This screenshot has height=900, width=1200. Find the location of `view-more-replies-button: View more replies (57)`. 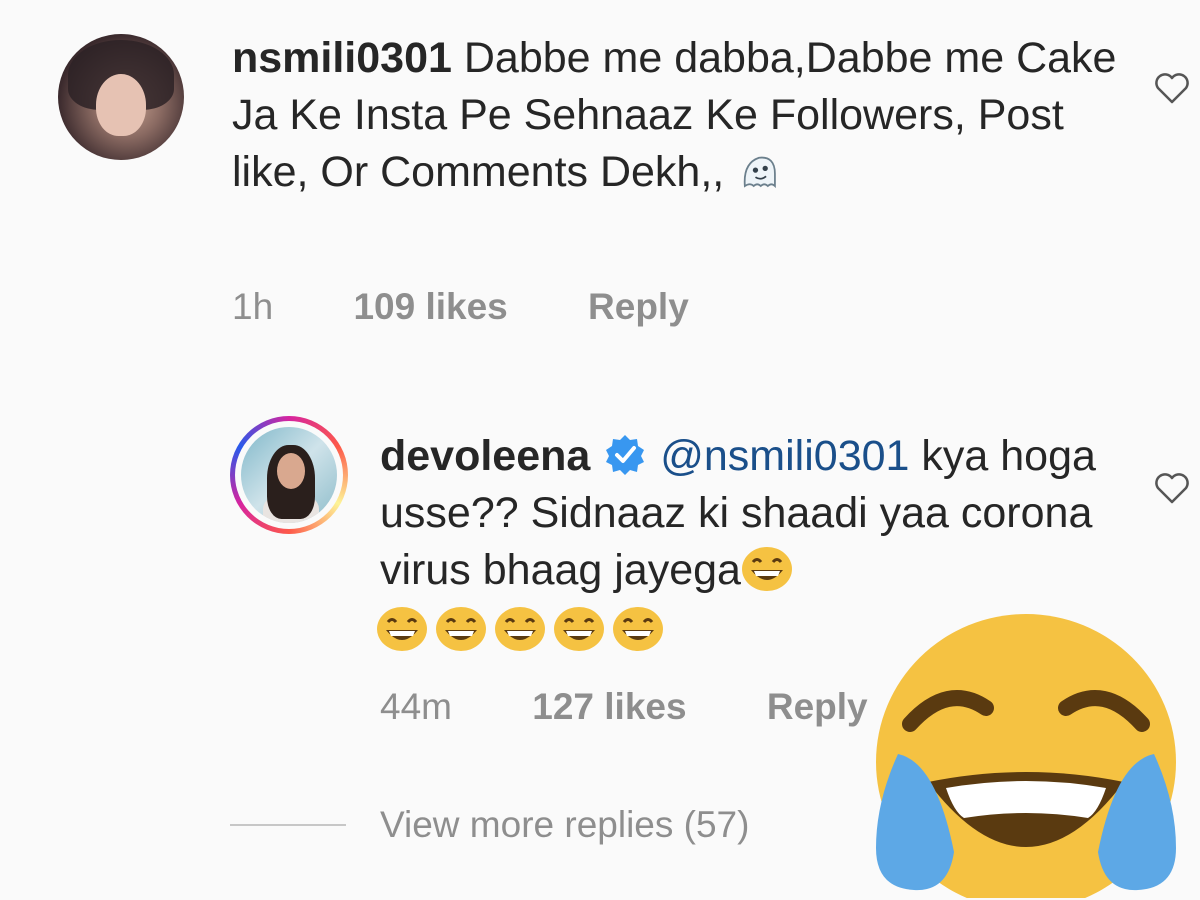

view-more-replies-button: View more replies (57) is located at coordinates (564, 825).